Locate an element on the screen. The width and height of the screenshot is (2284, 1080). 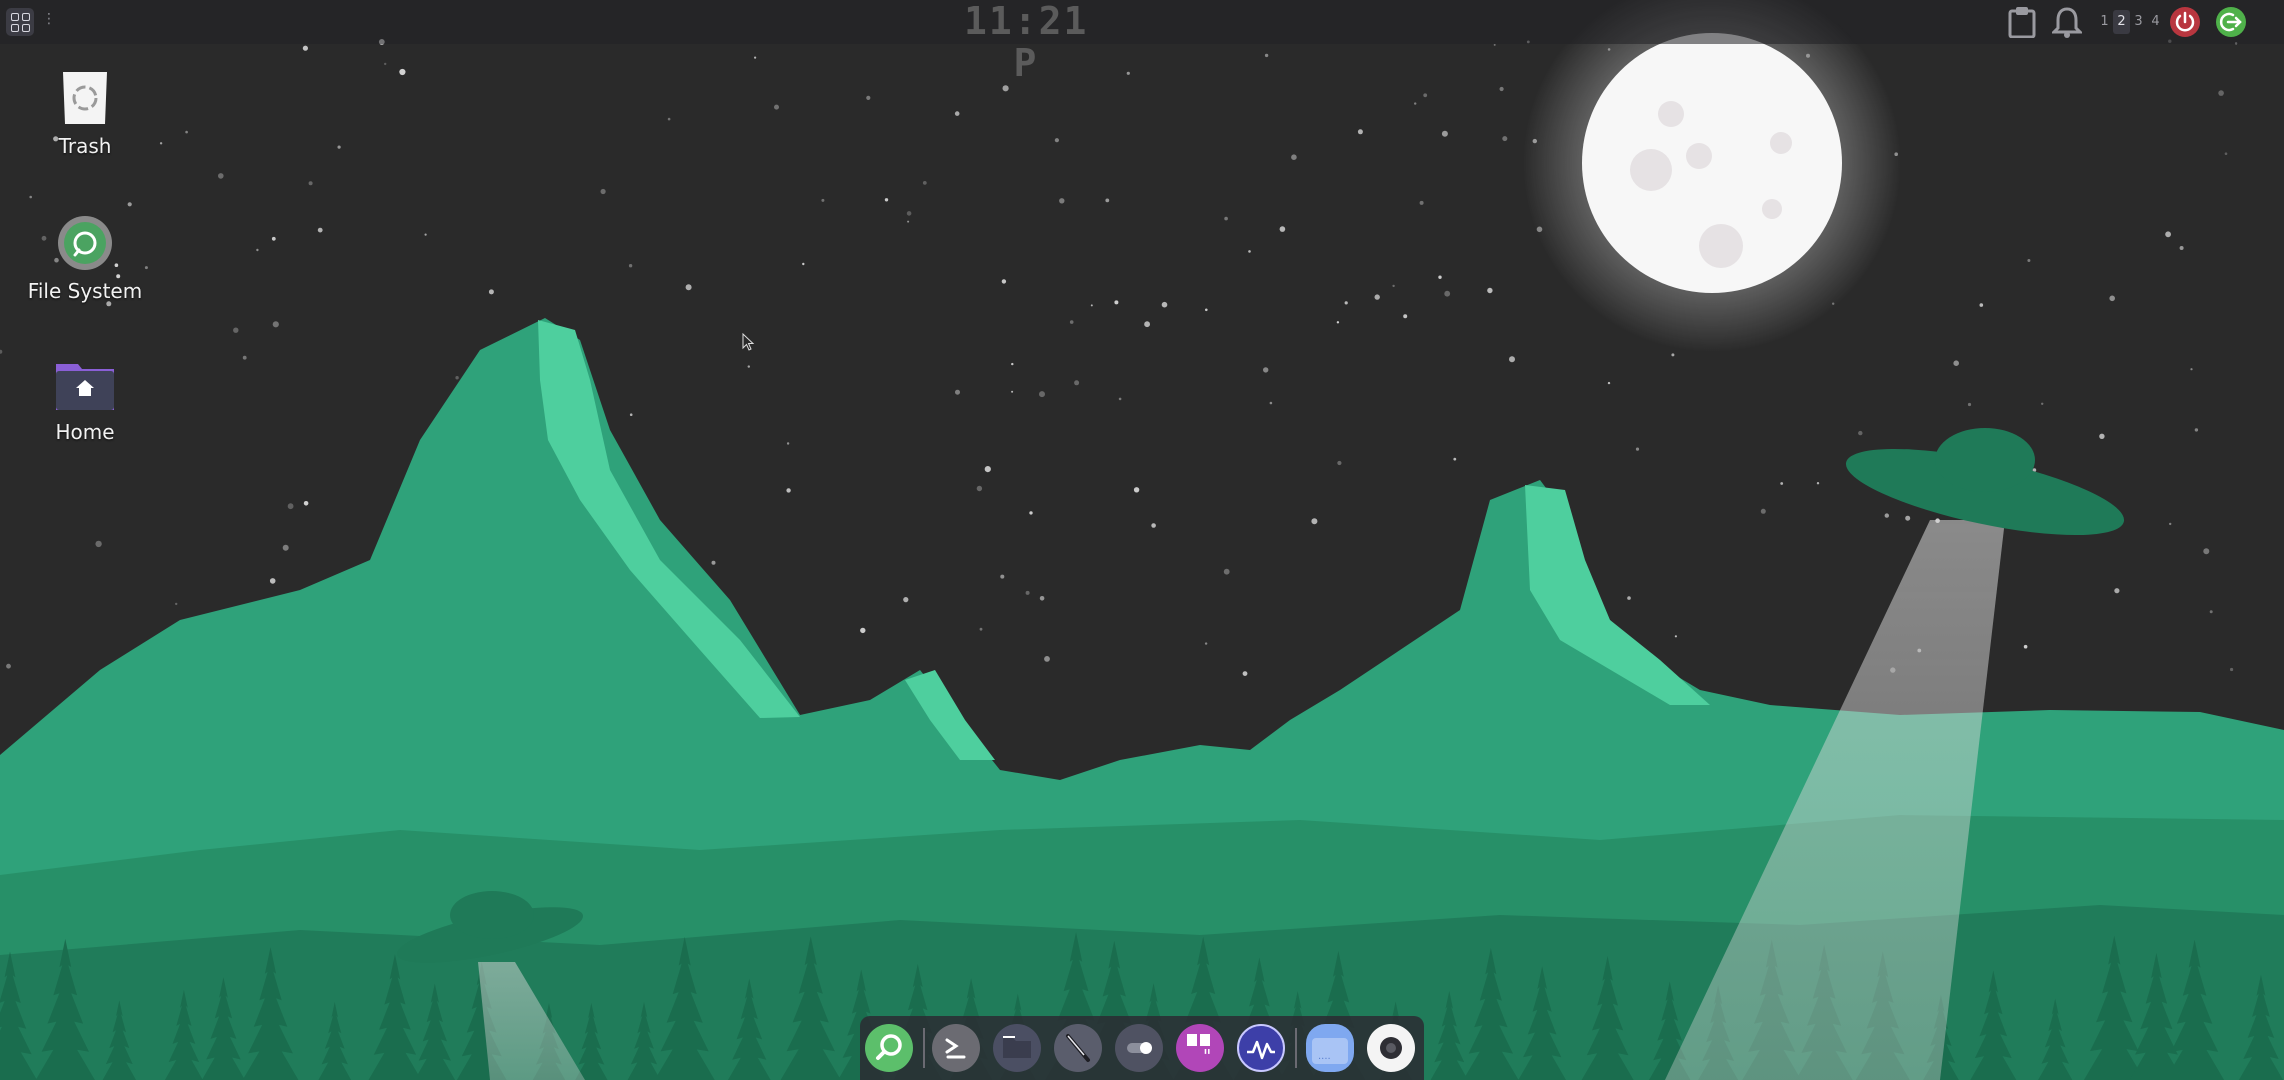
logout-button is located at coordinates (2231, 22).